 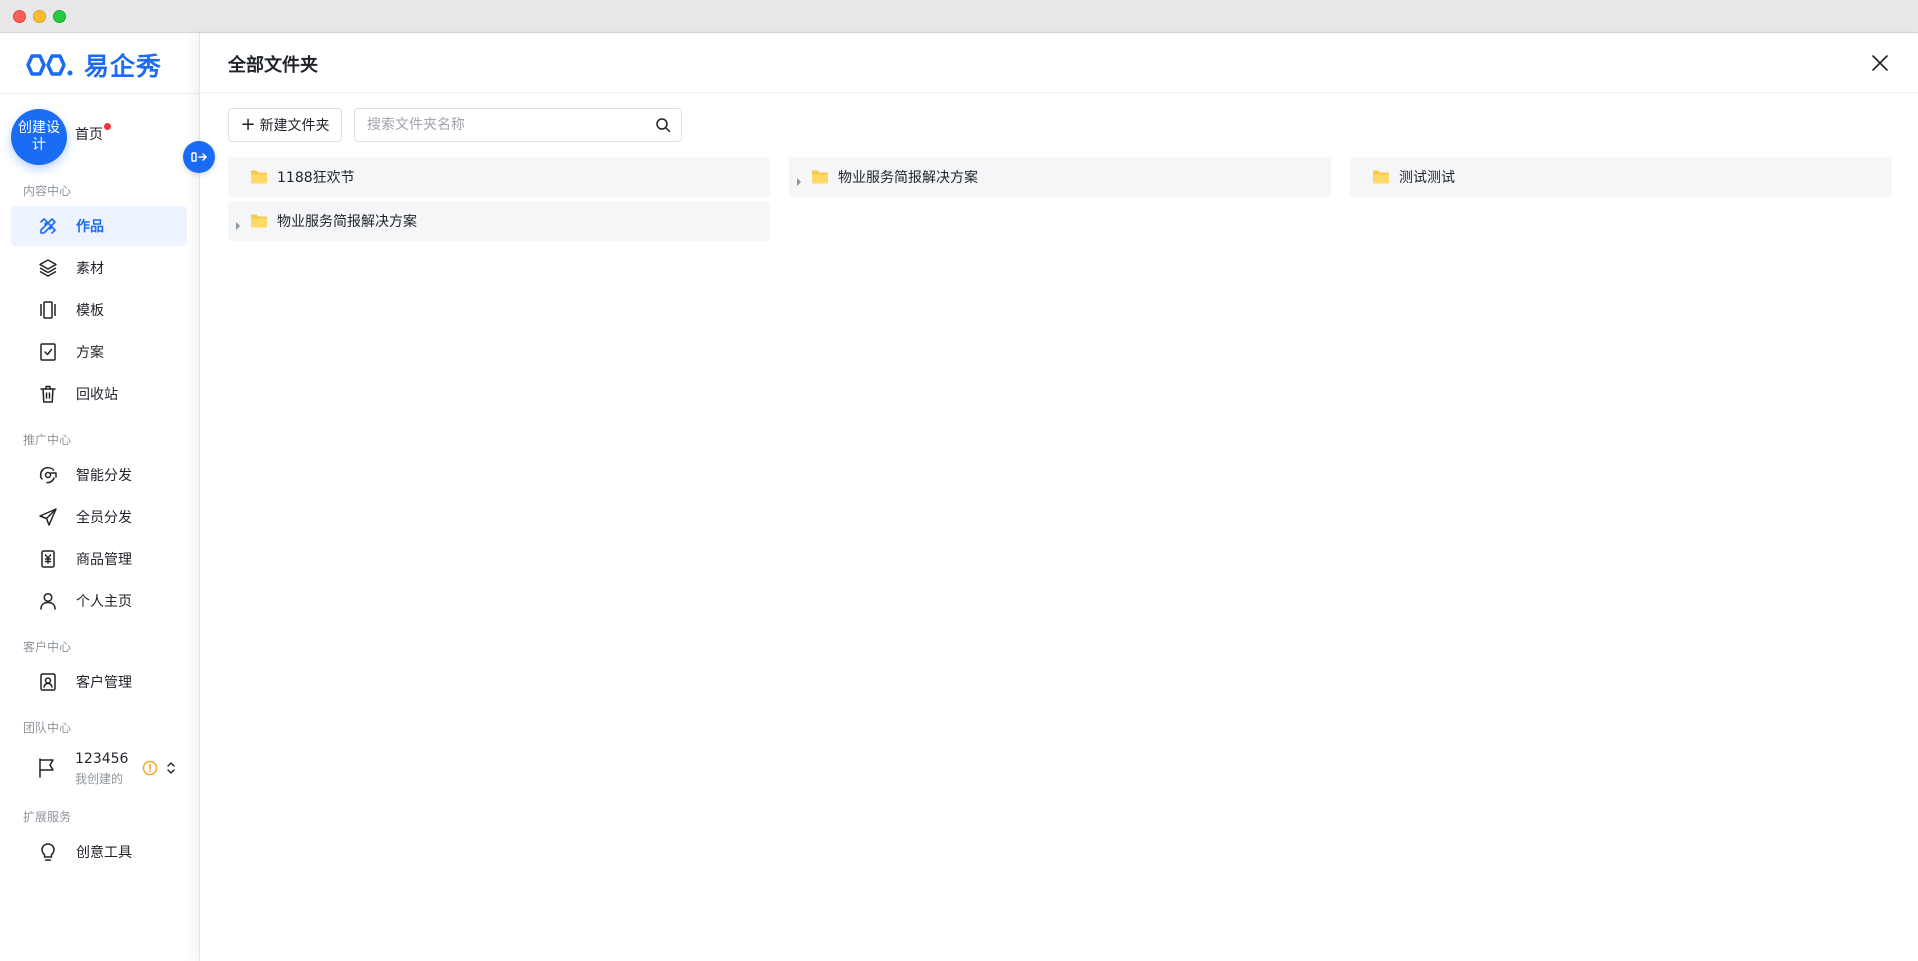 What do you see at coordinates (47, 817) in the screenshot?
I see `section-title-extension: 扩展服务` at bounding box center [47, 817].